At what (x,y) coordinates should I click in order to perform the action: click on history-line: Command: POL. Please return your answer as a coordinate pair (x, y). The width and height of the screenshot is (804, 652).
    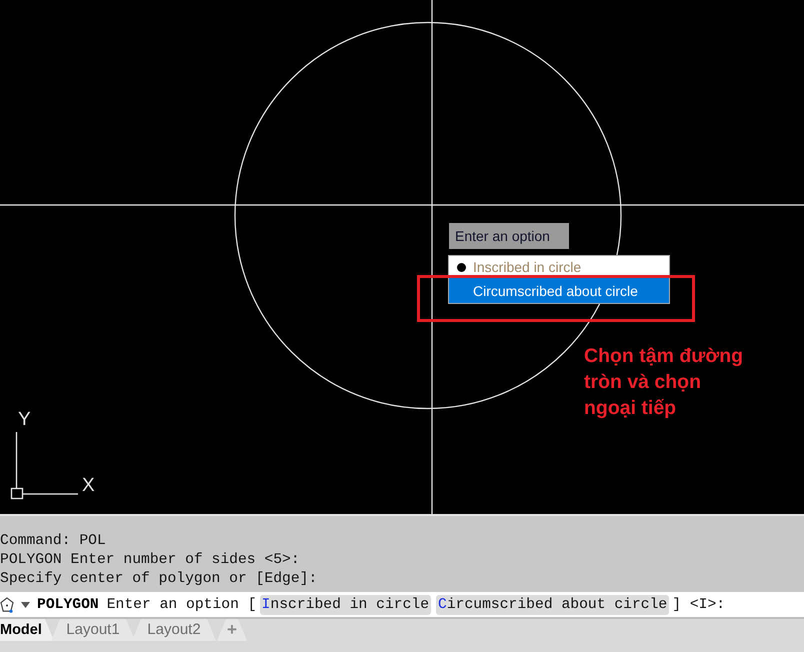
    Looking at the image, I should click on (53, 541).